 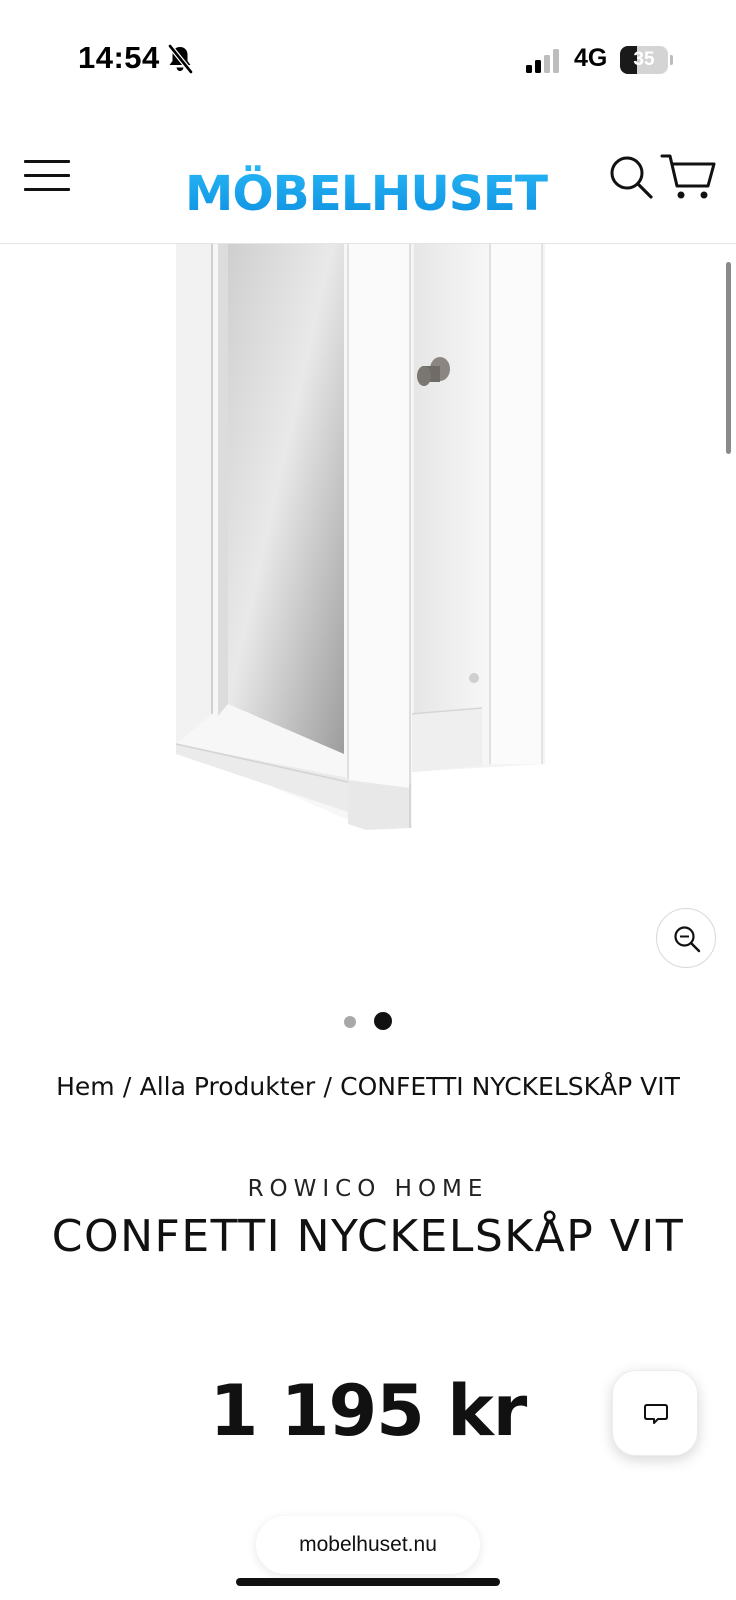 I want to click on zoom-button, so click(x=686, y=938).